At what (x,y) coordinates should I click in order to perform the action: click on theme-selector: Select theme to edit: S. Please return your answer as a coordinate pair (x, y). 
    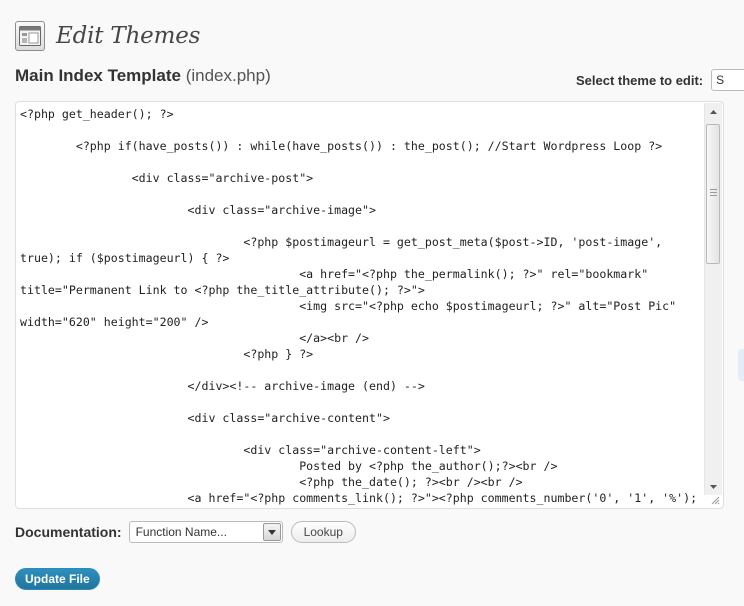
    Looking at the image, I should click on (660, 80).